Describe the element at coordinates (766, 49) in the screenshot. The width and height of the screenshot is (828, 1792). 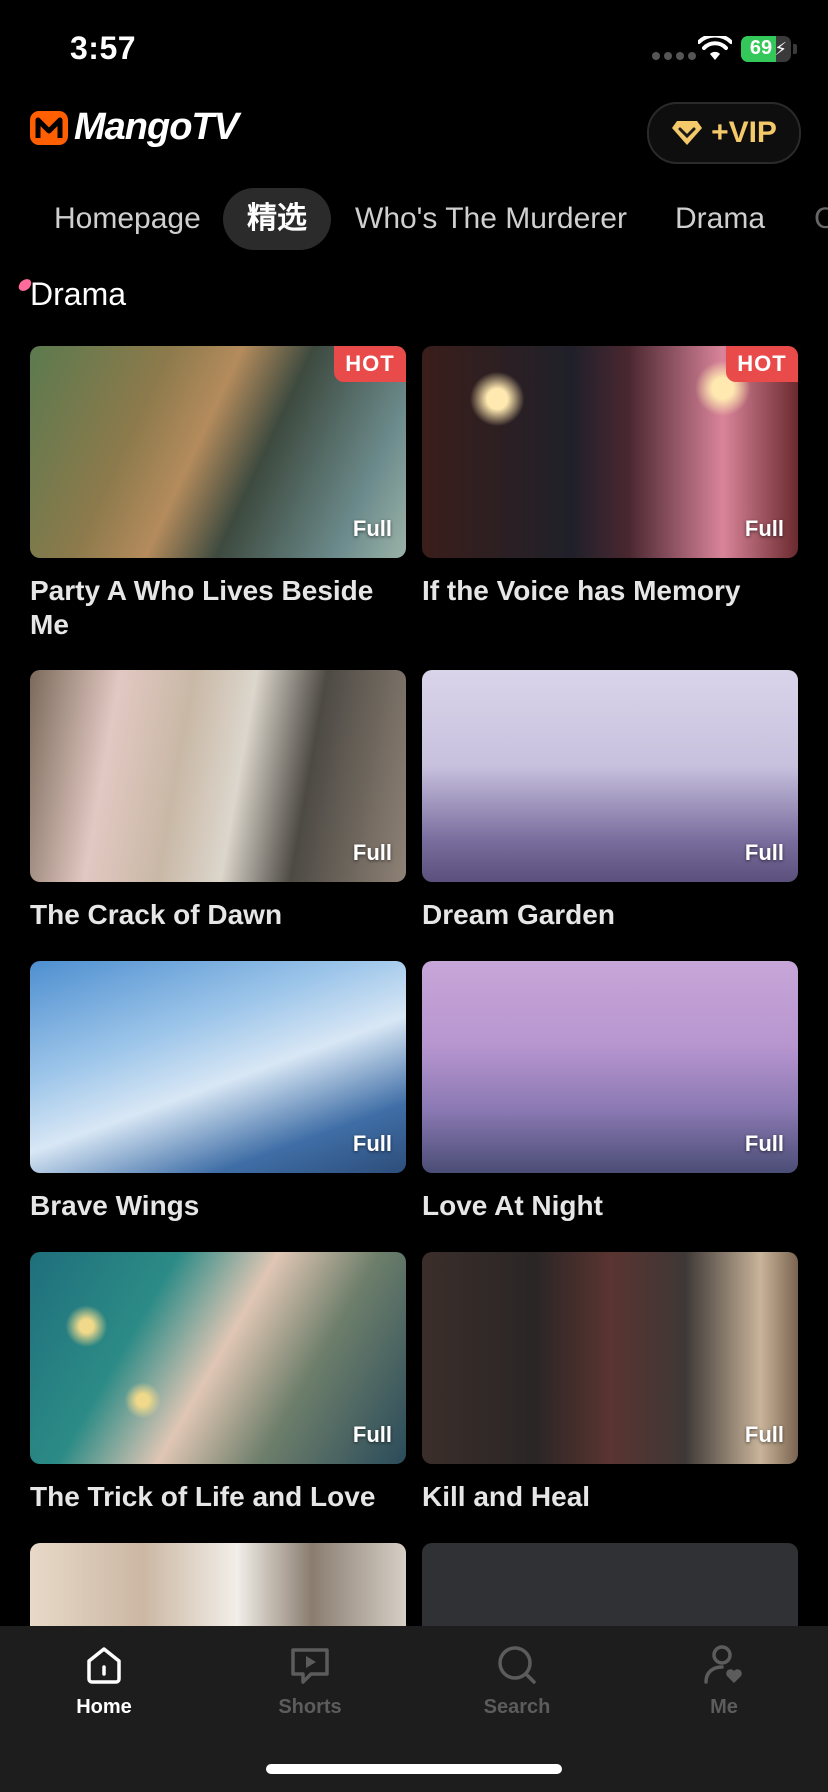
I see `battery-indicator: 69 ⚡` at that location.